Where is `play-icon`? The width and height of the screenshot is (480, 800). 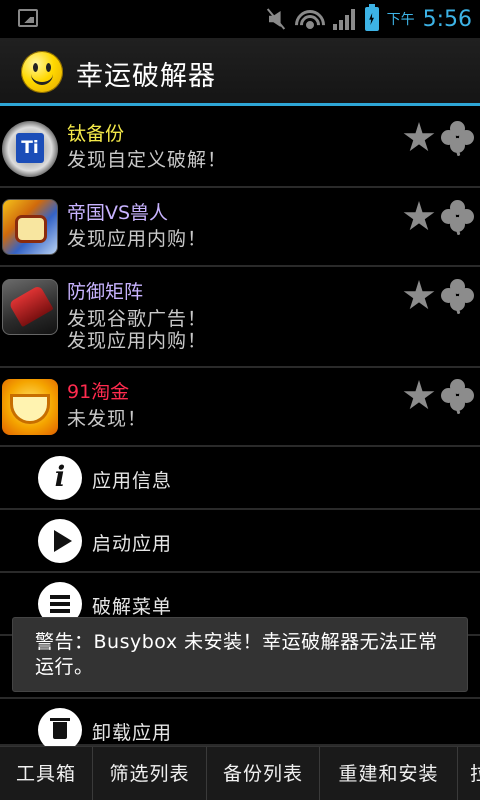
play-icon is located at coordinates (60, 541).